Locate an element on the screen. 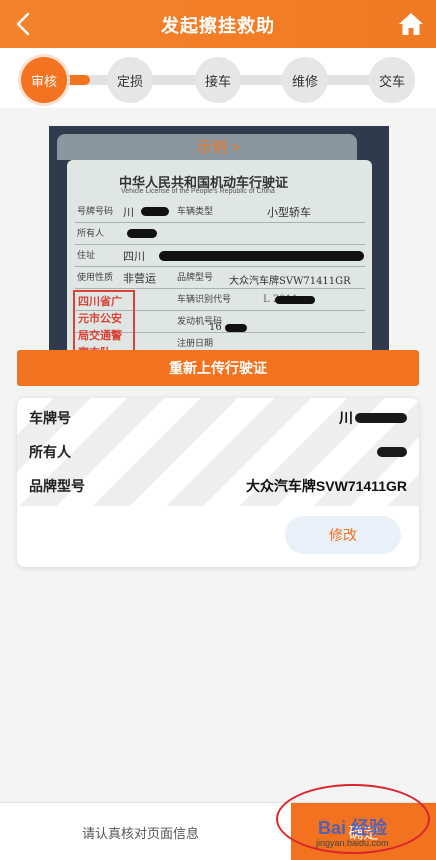 The width and height of the screenshot is (436, 860). info-row-owner: 所有人 is located at coordinates (218, 452).